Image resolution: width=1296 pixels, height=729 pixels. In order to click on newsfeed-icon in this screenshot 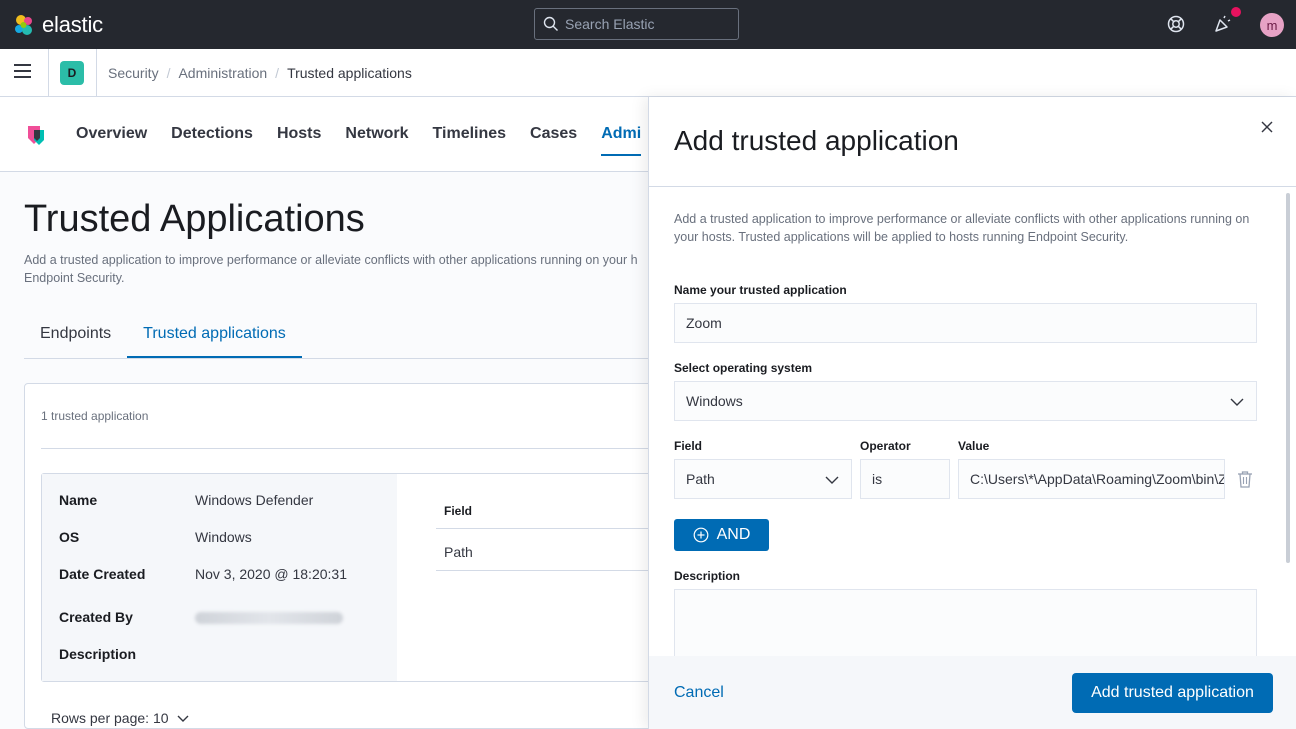, I will do `click(1223, 24)`.